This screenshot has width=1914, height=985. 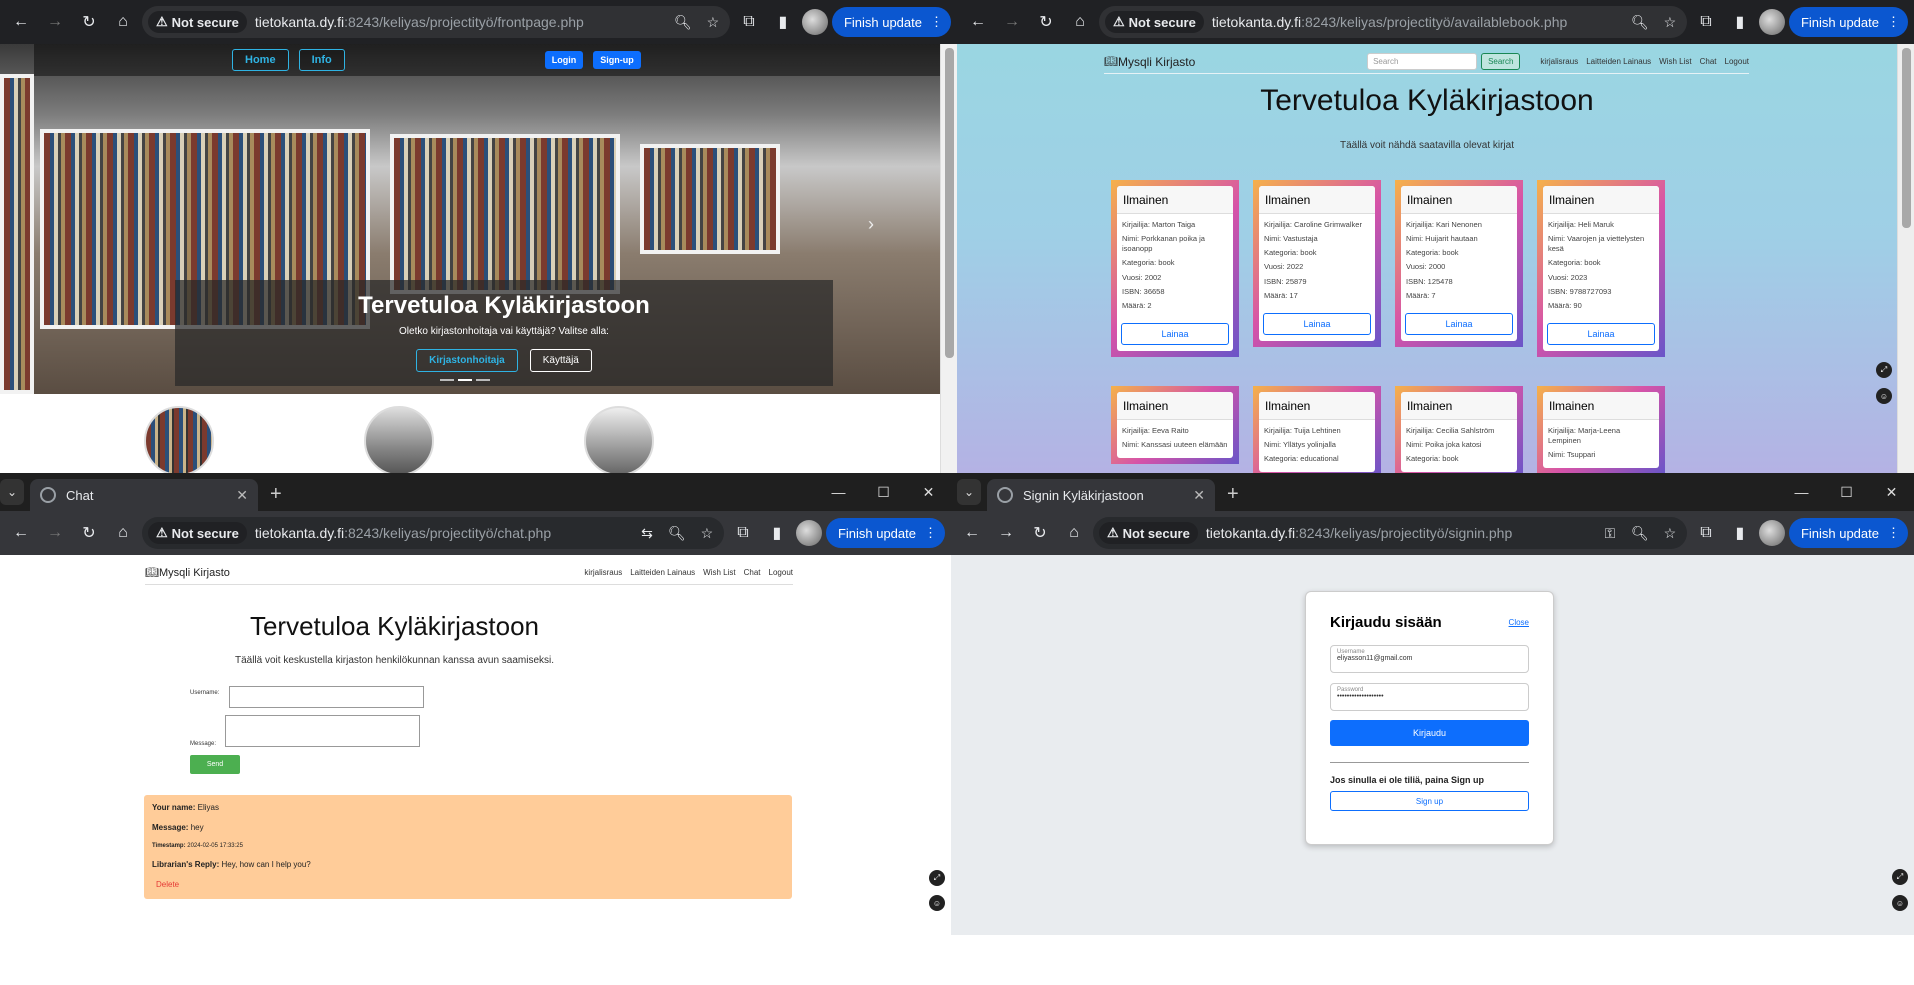 I want to click on username-input, so click(x=326, y=697).